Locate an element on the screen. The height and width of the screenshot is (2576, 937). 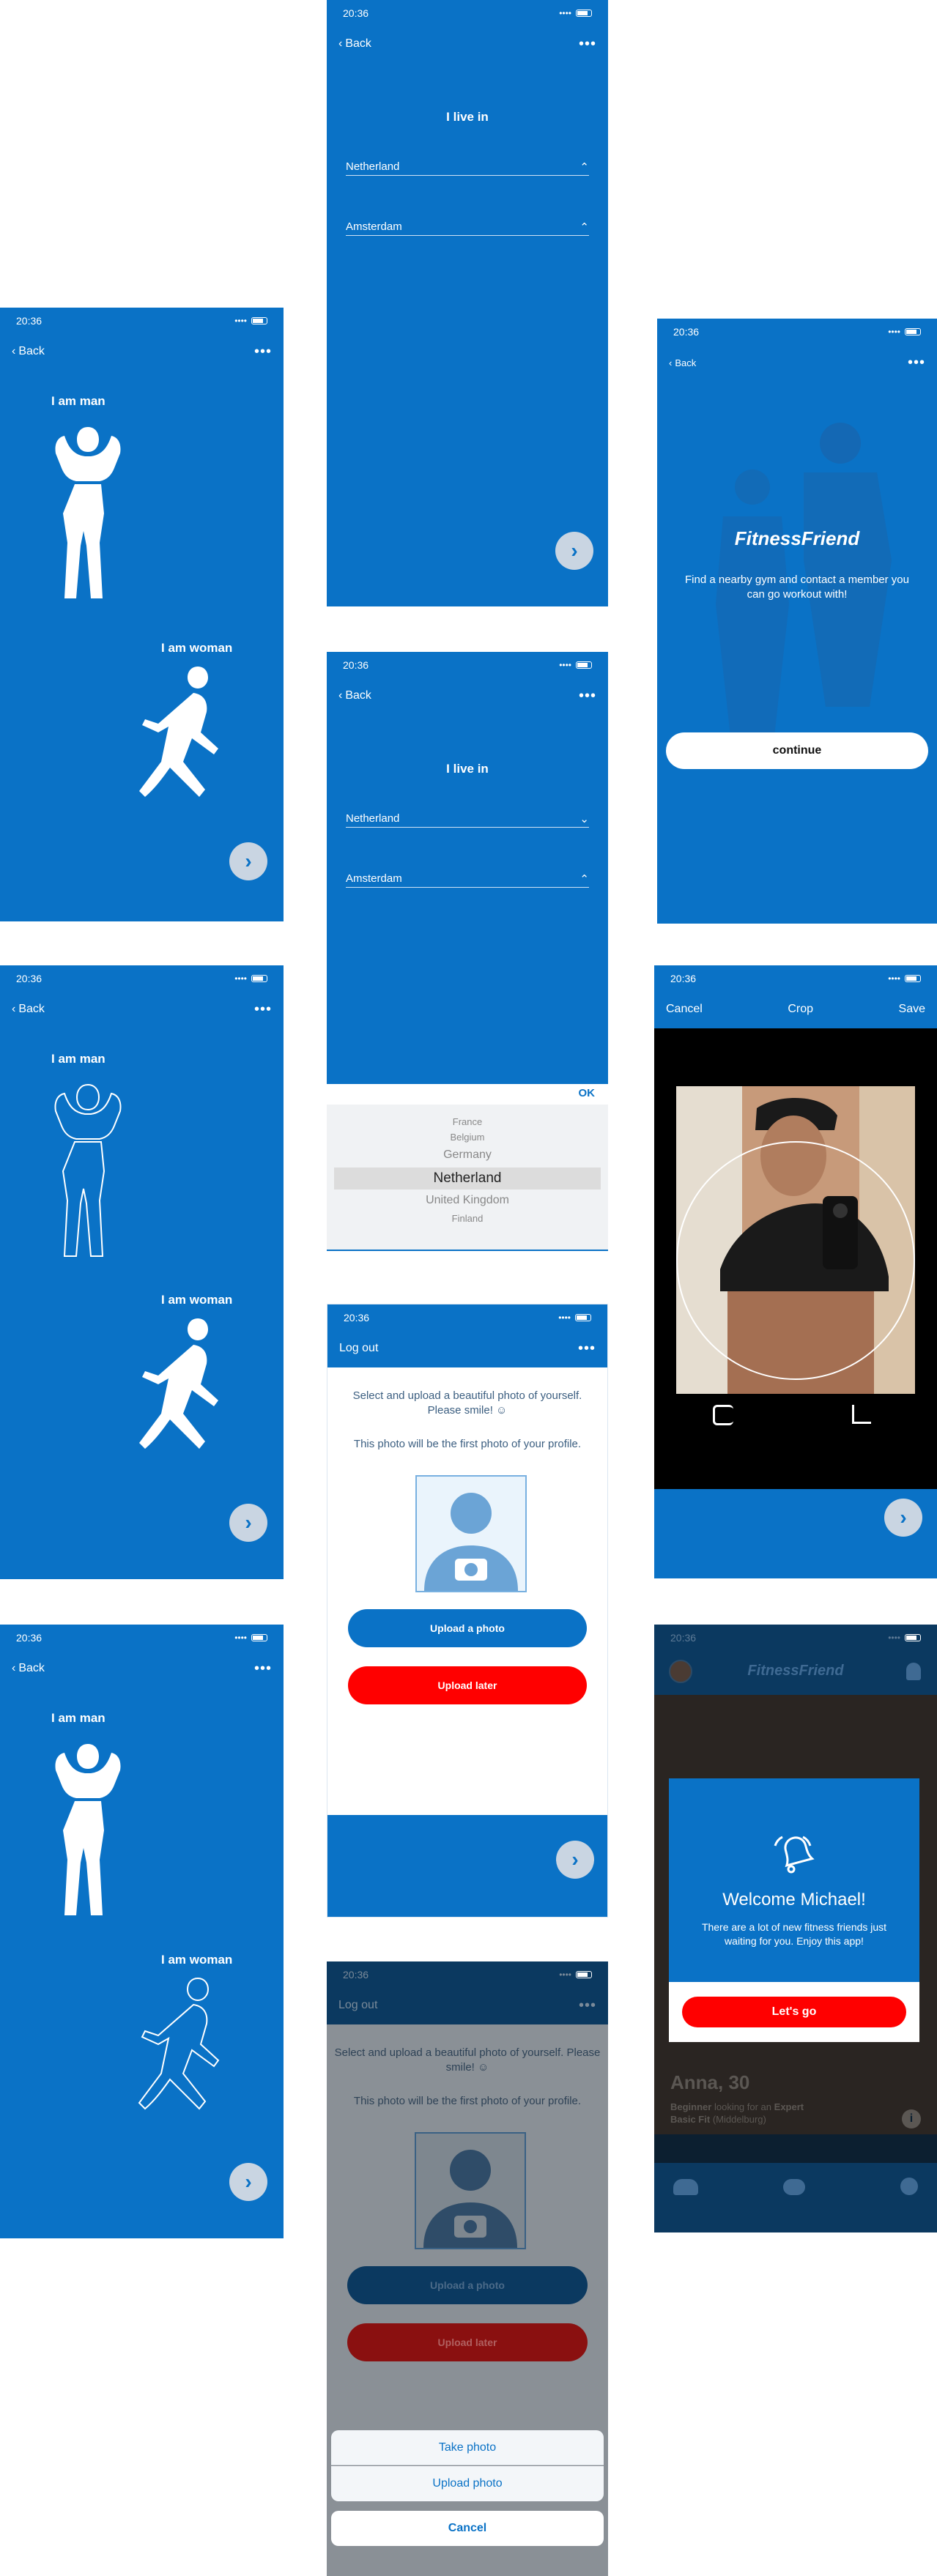
chevron-up-icon: ⌃ is located at coordinates (584, 227).